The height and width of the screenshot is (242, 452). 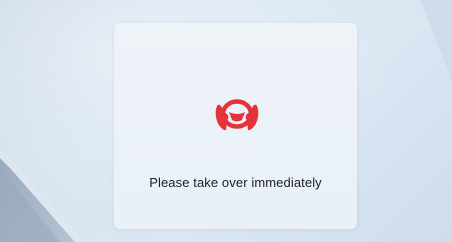 What do you see at coordinates (237, 114) in the screenshot?
I see `hands-on-steering-wheel-icon` at bounding box center [237, 114].